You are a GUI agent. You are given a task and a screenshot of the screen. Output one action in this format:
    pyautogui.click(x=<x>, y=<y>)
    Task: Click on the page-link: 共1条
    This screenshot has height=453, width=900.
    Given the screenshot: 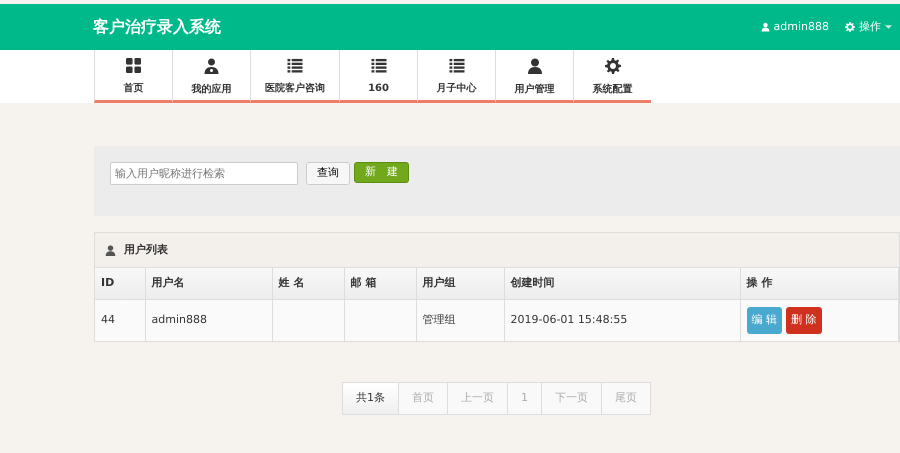 What is the action you would take?
    pyautogui.click(x=370, y=398)
    